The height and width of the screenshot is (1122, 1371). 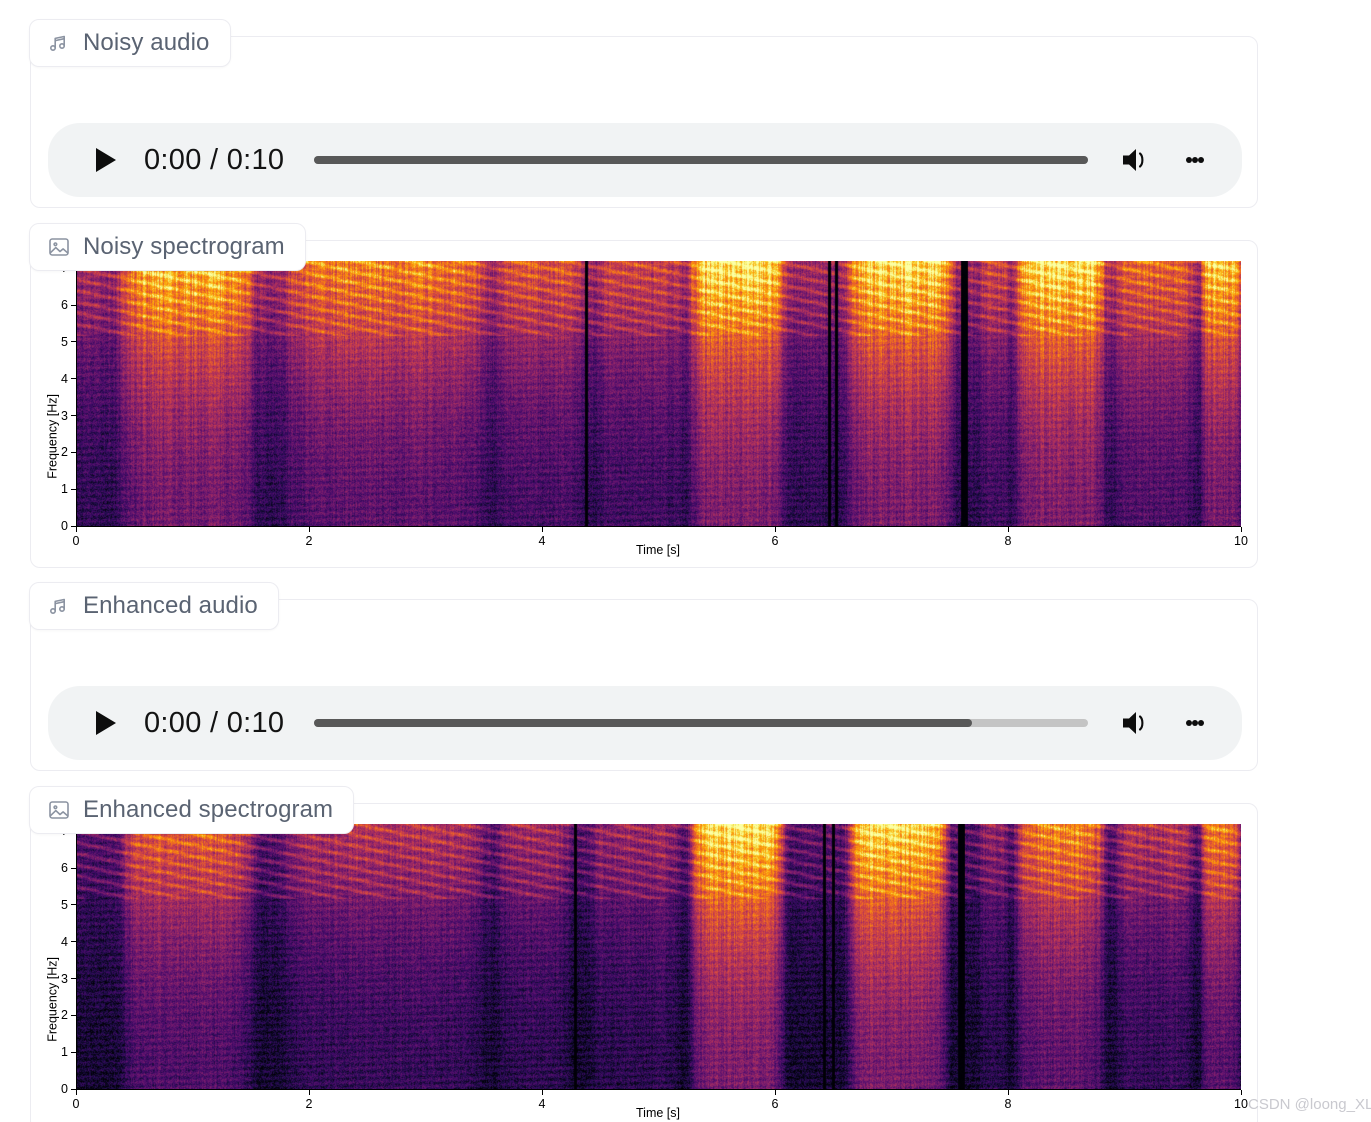 I want to click on tab-enhanced-audio: Enhanced audio, so click(x=154, y=606).